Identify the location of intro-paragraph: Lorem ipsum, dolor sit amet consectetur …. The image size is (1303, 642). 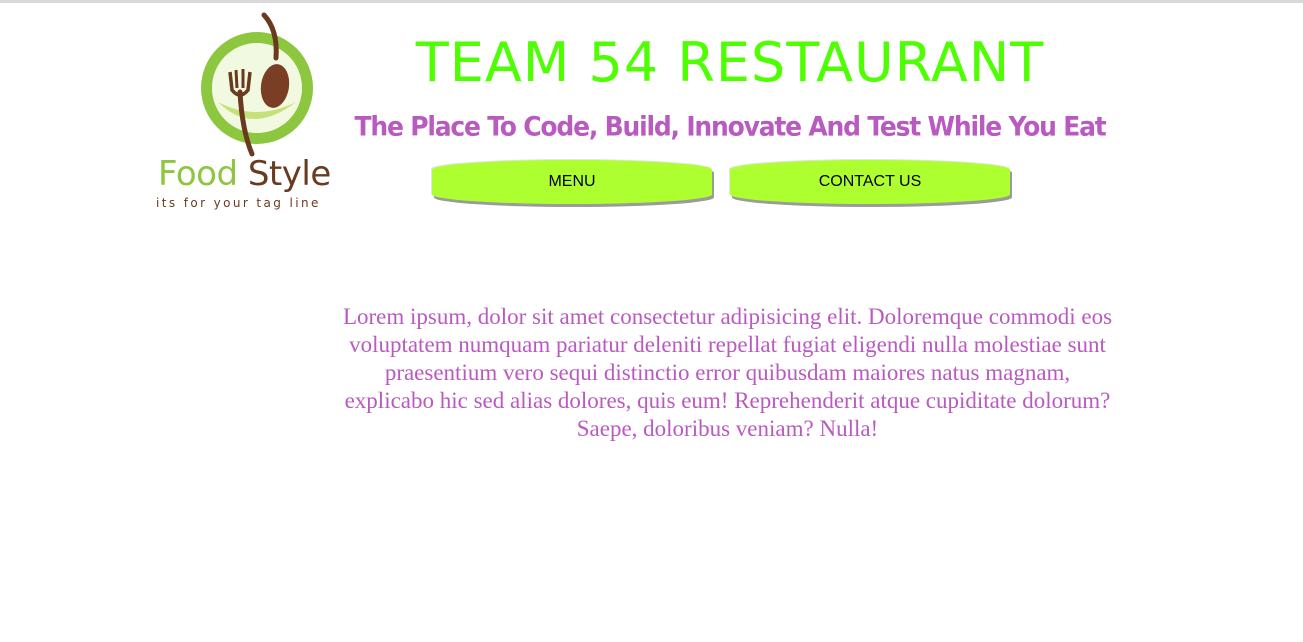
(727, 372).